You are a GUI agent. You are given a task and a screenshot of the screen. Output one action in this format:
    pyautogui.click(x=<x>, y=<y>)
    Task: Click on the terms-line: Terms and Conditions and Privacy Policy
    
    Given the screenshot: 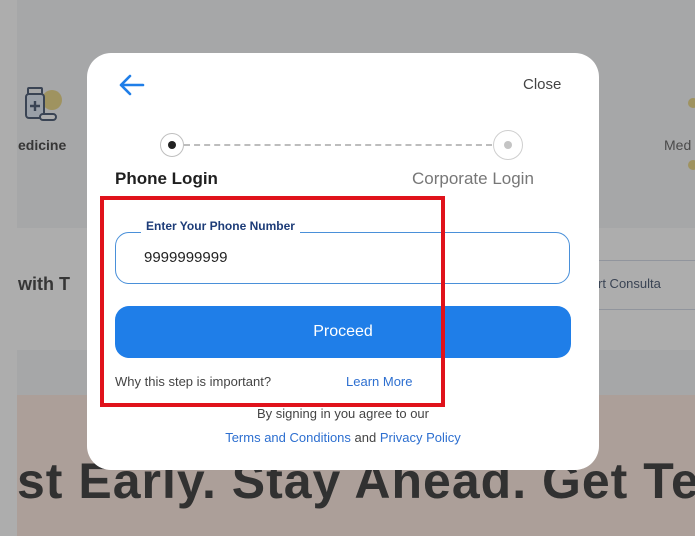 What is the action you would take?
    pyautogui.click(x=343, y=437)
    